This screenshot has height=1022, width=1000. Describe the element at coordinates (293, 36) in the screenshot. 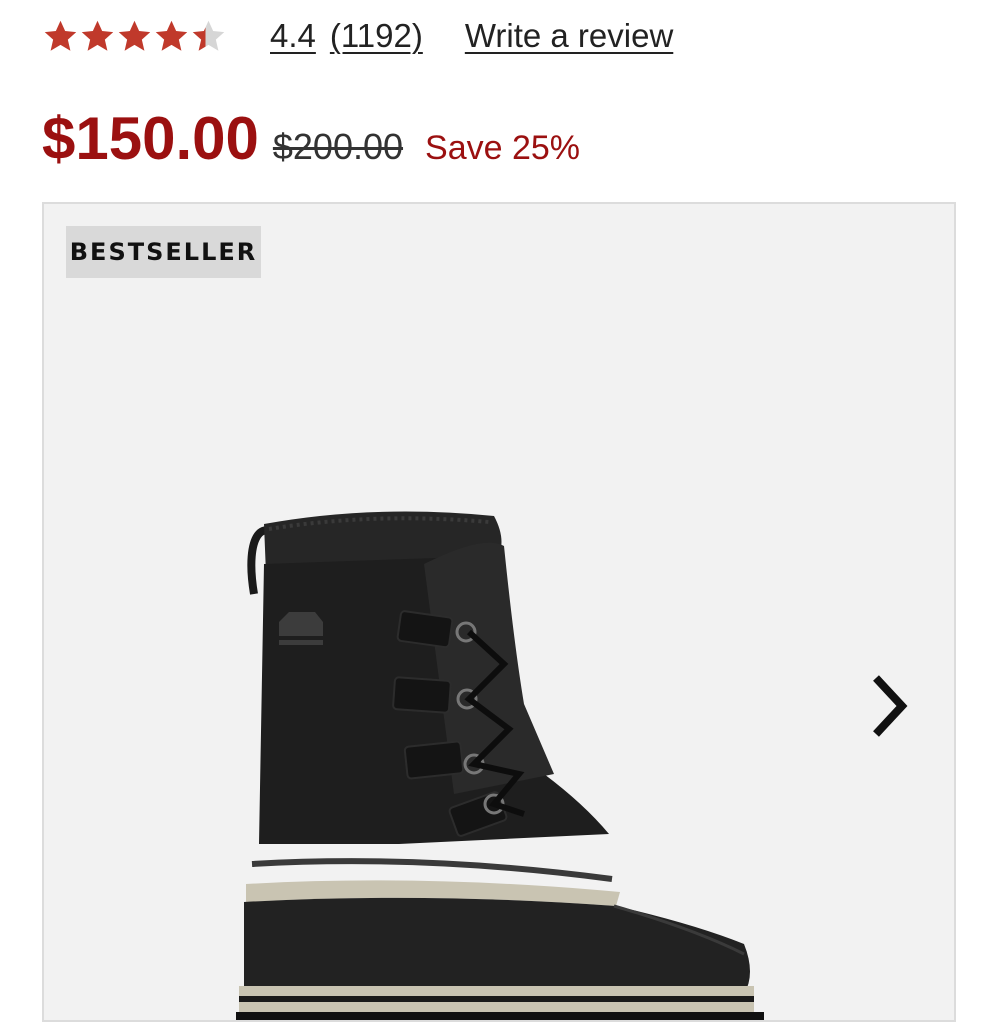

I see `rating-value-link: 4.4` at that location.